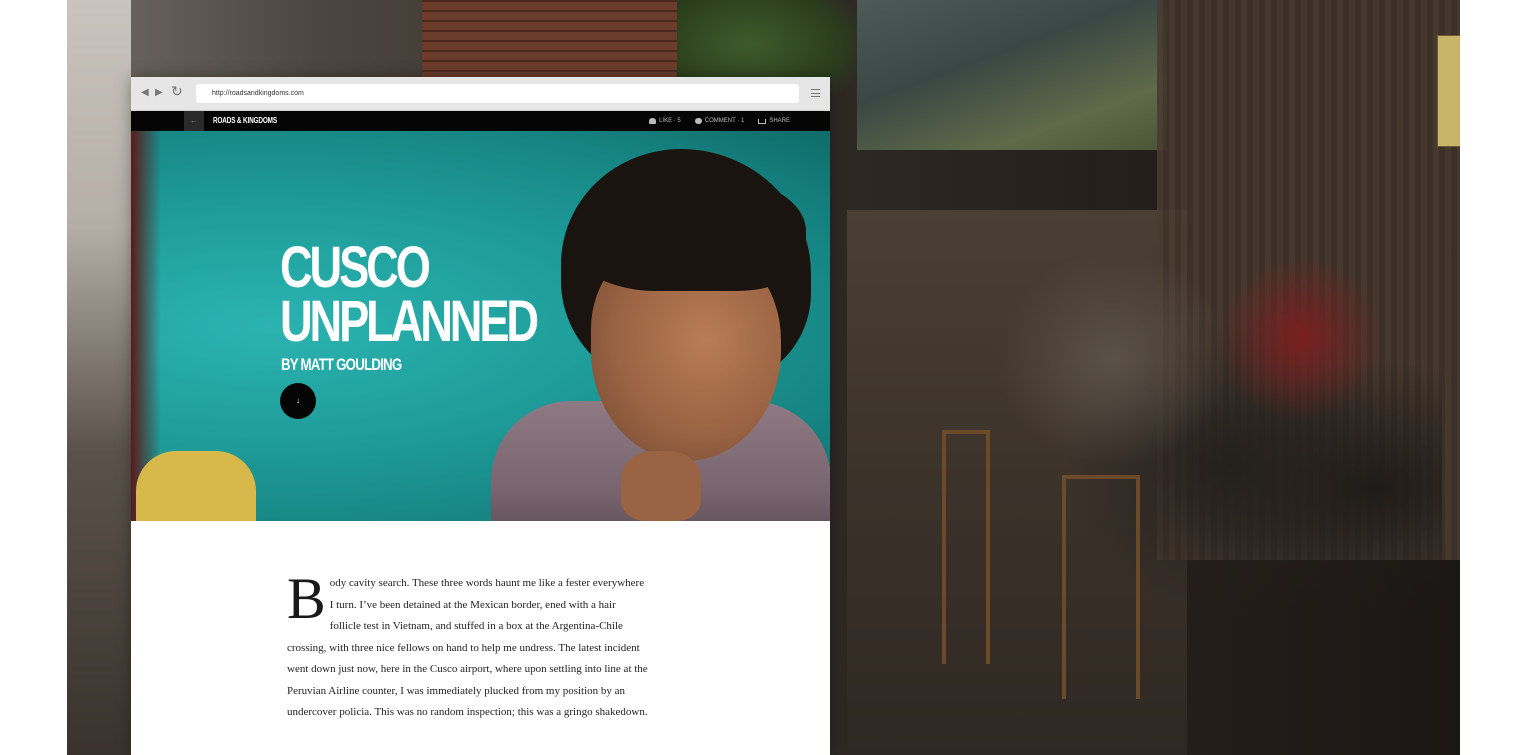  I want to click on like-button: LIKE · 5, so click(665, 121).